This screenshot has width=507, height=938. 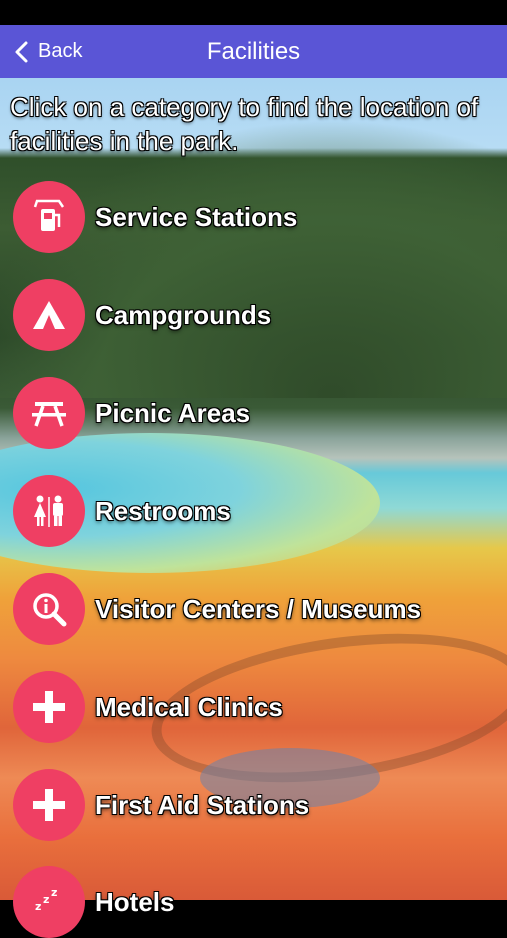 I want to click on category-hotels: z z z Hotels, so click(x=253, y=902).